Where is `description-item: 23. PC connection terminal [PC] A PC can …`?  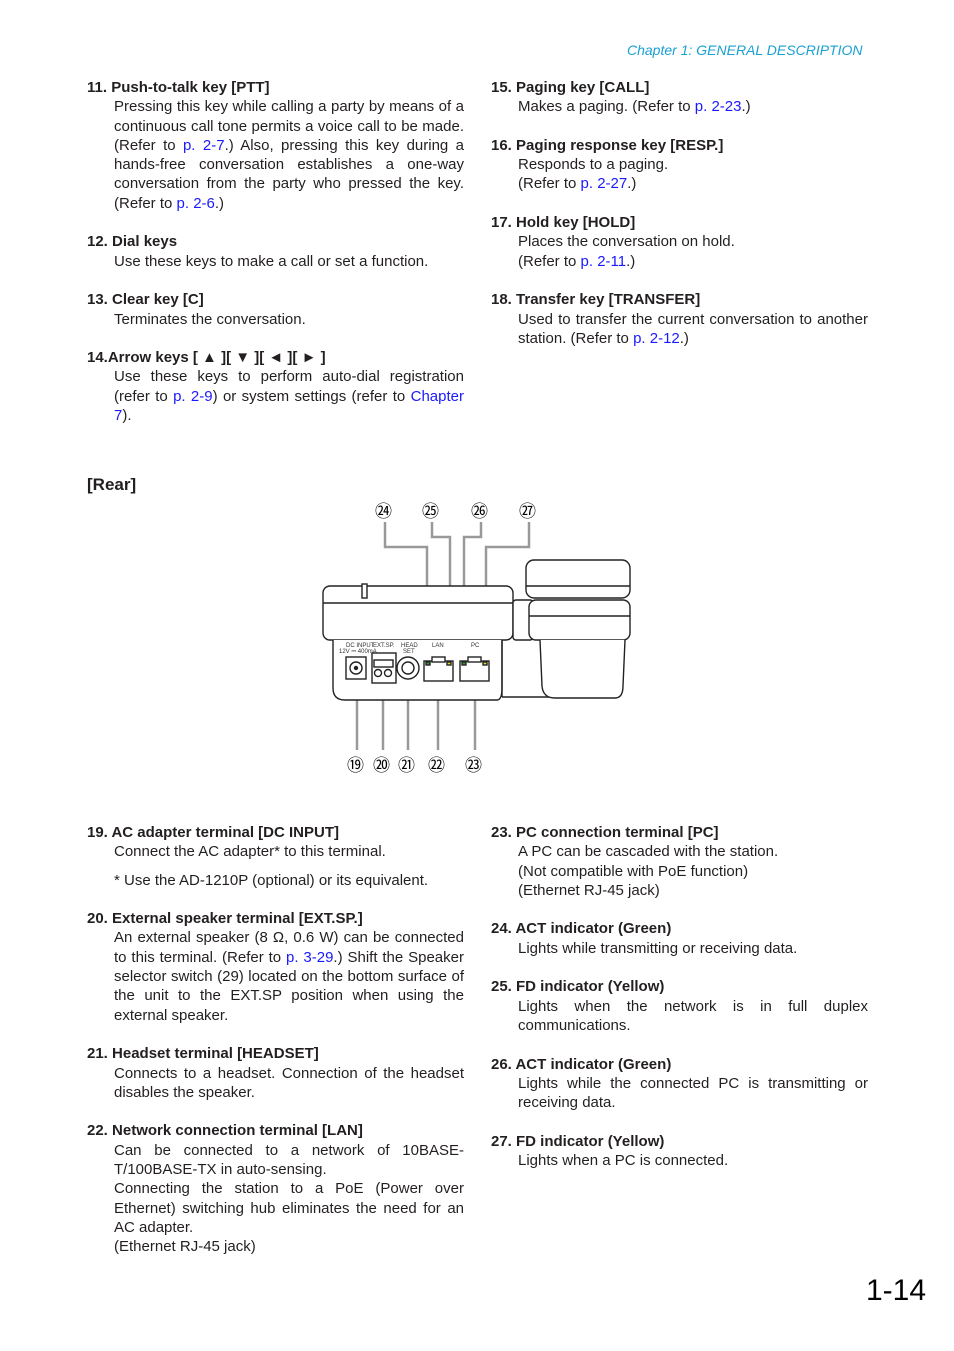 description-item: 23. PC connection terminal [PC] A PC can … is located at coordinates (679, 861).